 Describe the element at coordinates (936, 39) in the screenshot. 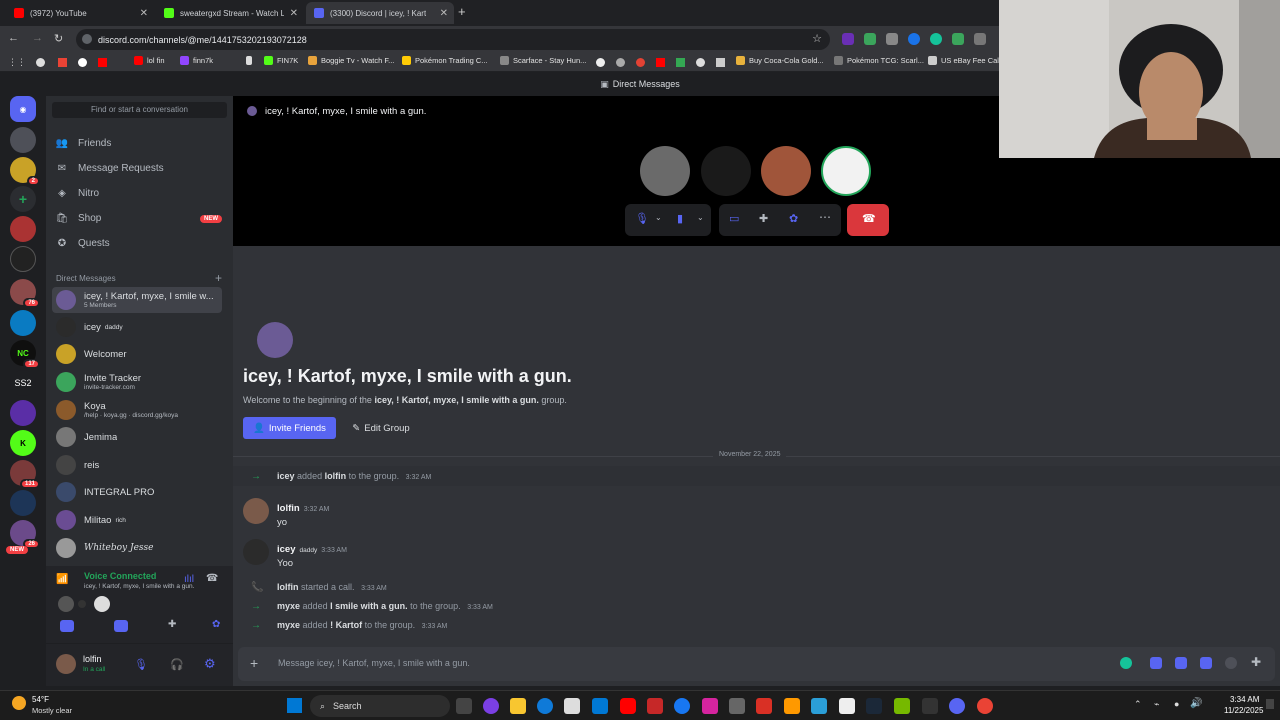

I see `grammarly-icon` at that location.